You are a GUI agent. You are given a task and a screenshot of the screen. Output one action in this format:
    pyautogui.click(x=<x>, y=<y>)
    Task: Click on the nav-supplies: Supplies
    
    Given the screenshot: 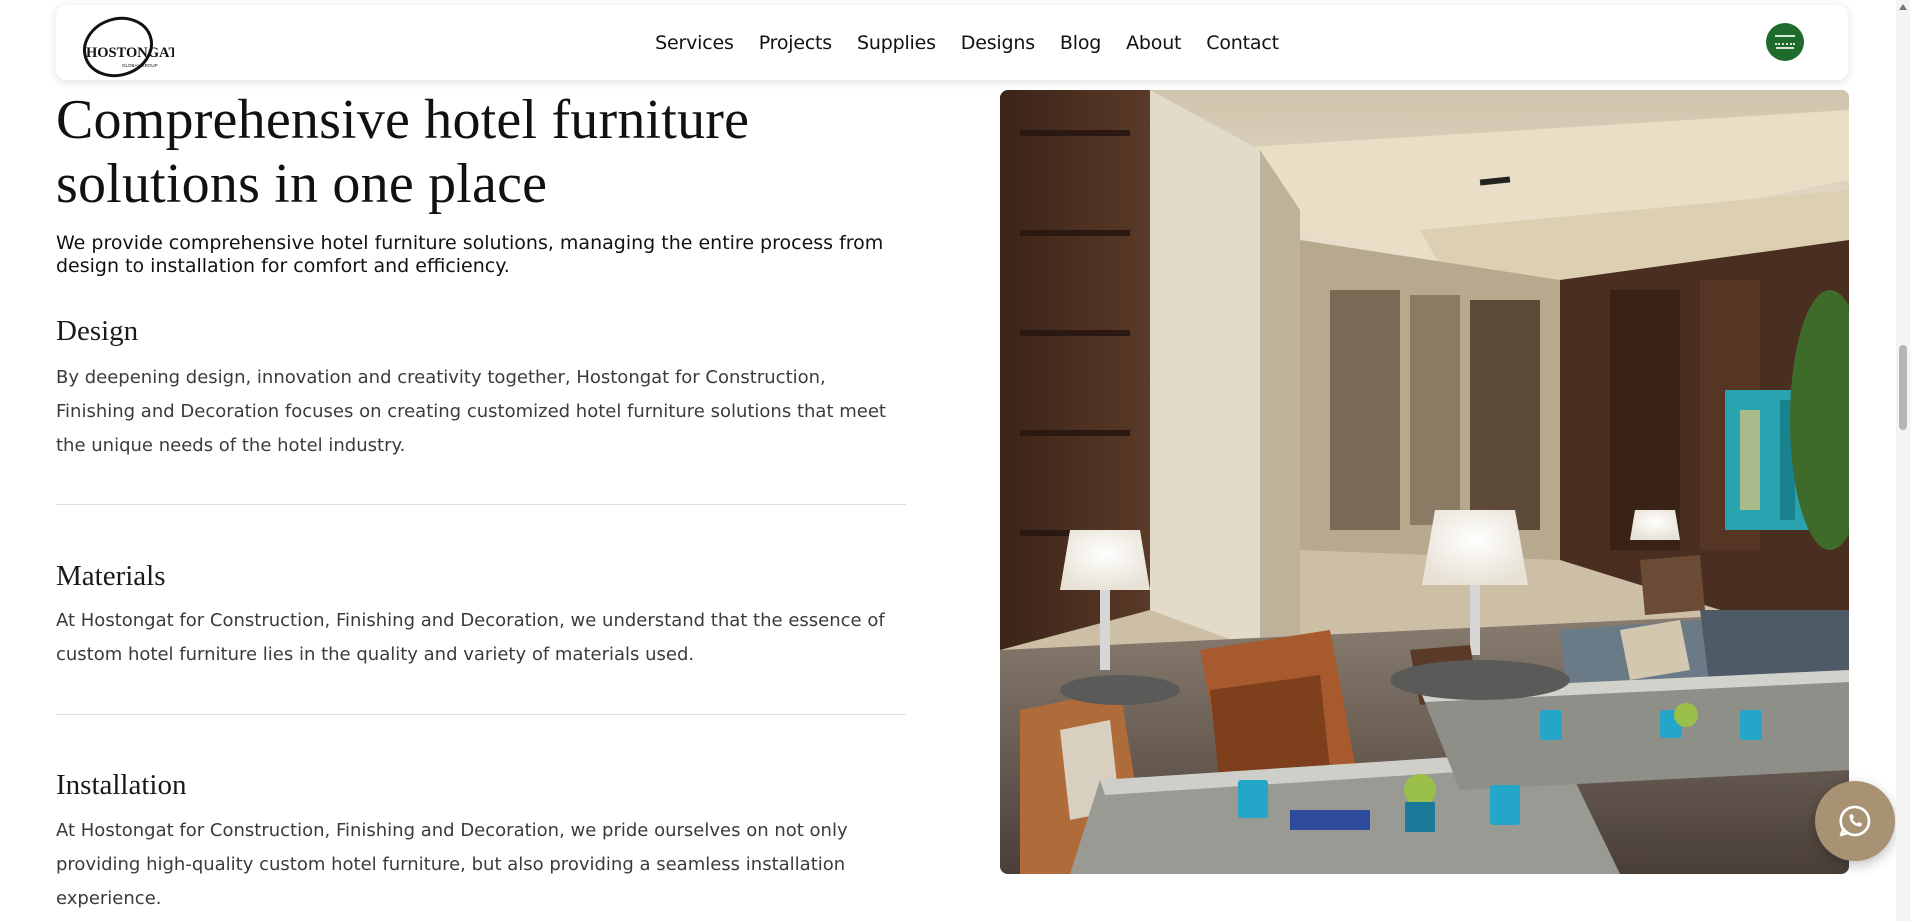 What is the action you would take?
    pyautogui.click(x=896, y=43)
    